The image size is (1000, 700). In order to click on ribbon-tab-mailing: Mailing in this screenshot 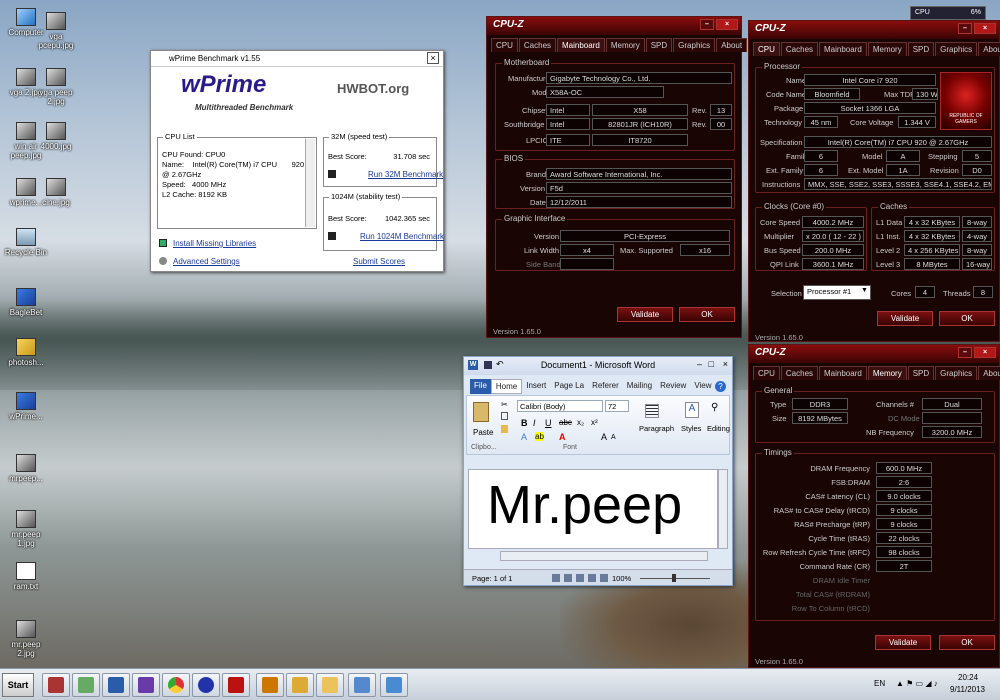, I will do `click(639, 386)`.